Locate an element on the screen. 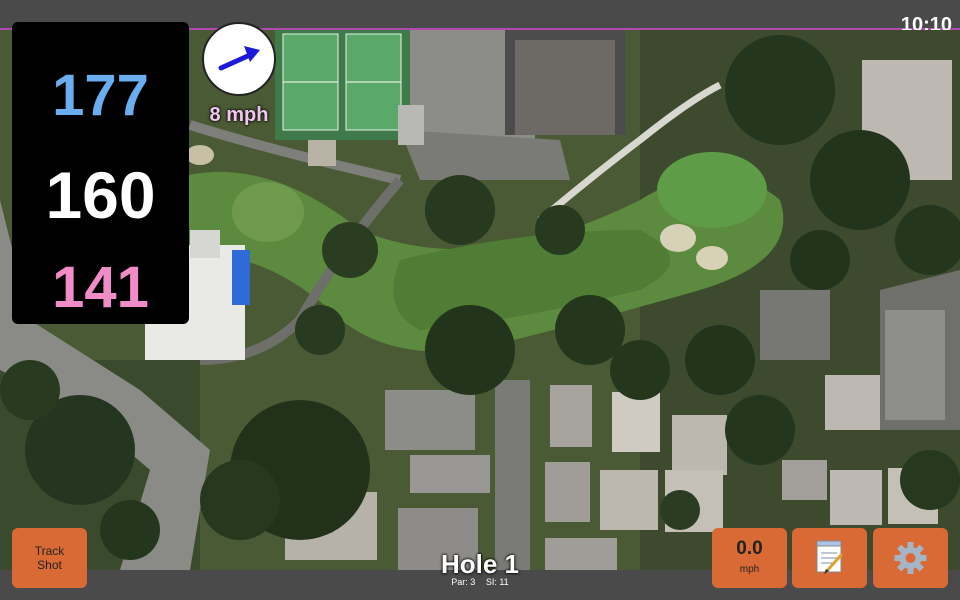 This screenshot has width=960, height=600. speed-button: 0.0 mph is located at coordinates (749, 558).